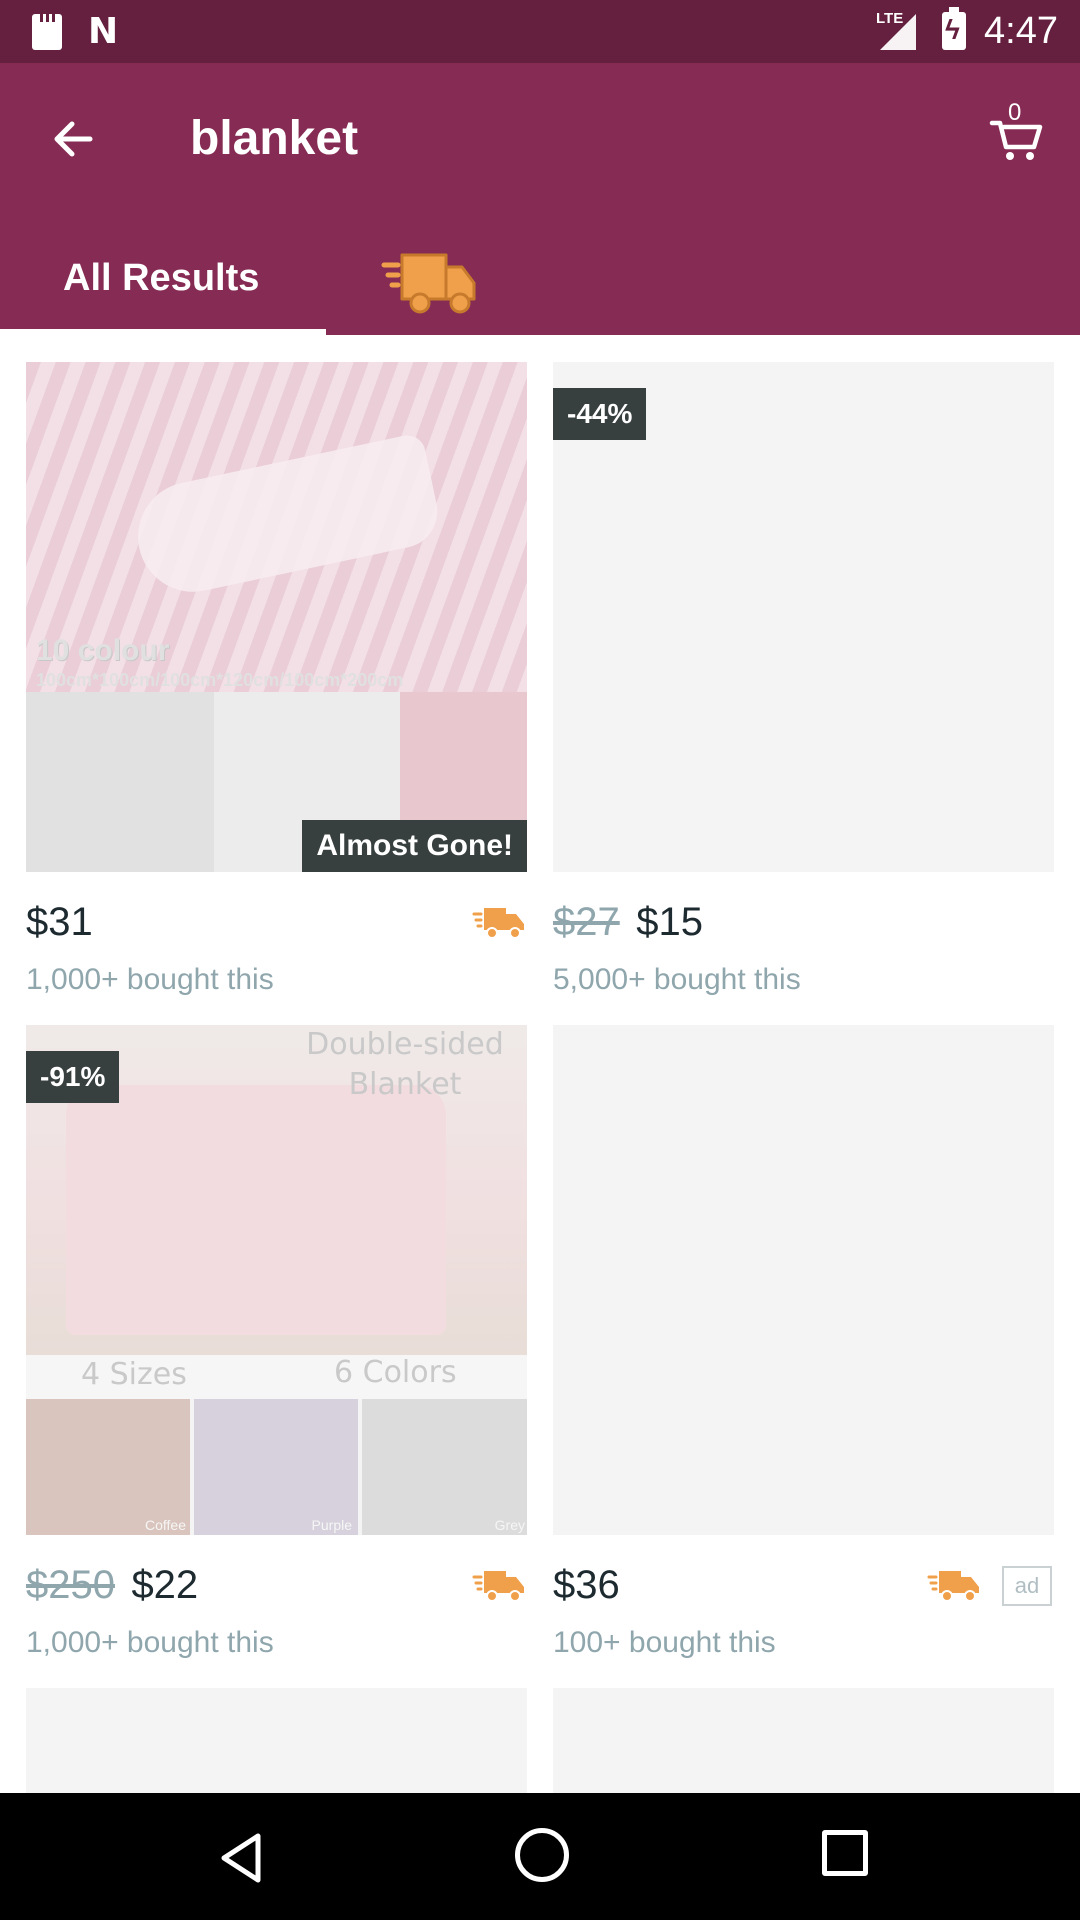 The width and height of the screenshot is (1080, 1920). What do you see at coordinates (845, 1853) in the screenshot?
I see `nav-recents-icon` at bounding box center [845, 1853].